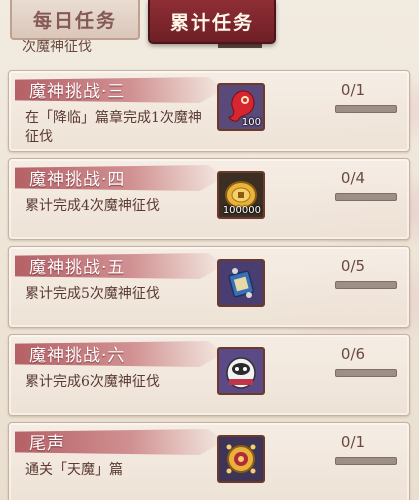  What do you see at coordinates (113, 127) in the screenshot?
I see `task-desc: 在「降临」篇章完成1次魔神征伐` at bounding box center [113, 127].